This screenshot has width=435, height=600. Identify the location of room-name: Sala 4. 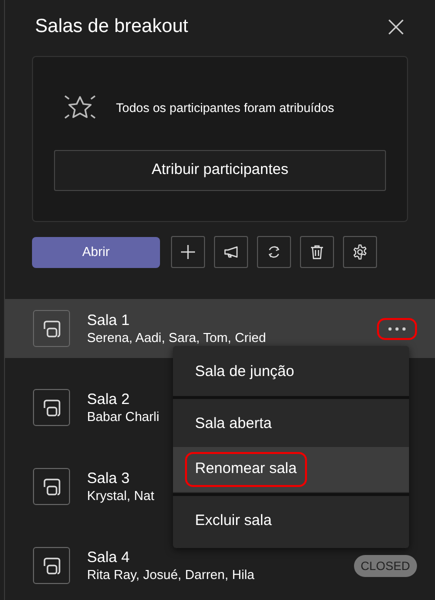
(109, 557).